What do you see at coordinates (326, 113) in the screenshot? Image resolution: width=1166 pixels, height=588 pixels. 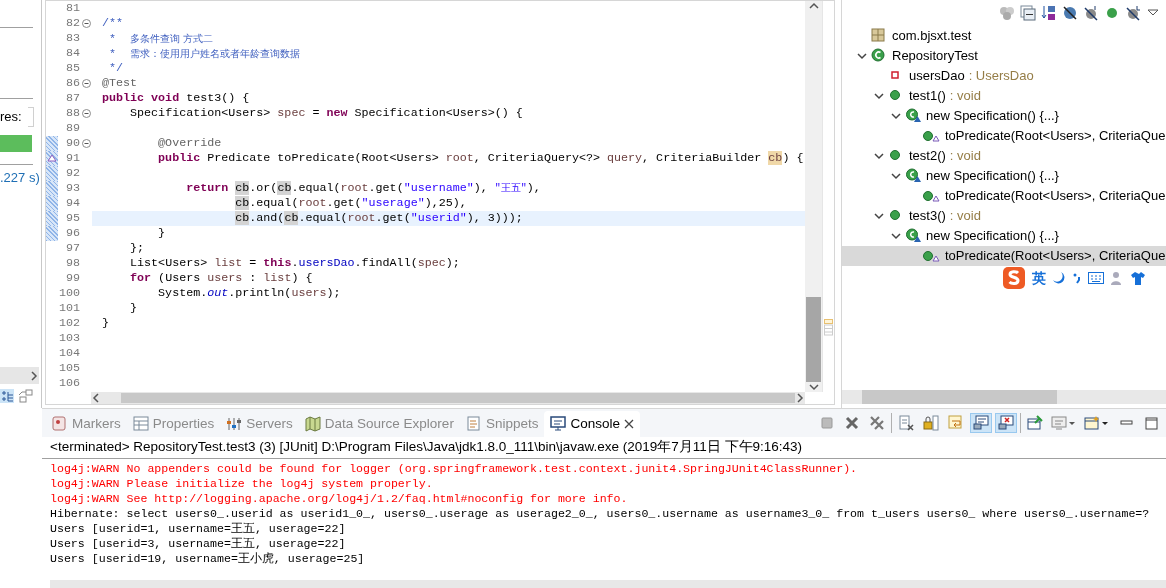 I see `code-line: Specification<Users> spec = new Specification<Users>() {` at bounding box center [326, 113].